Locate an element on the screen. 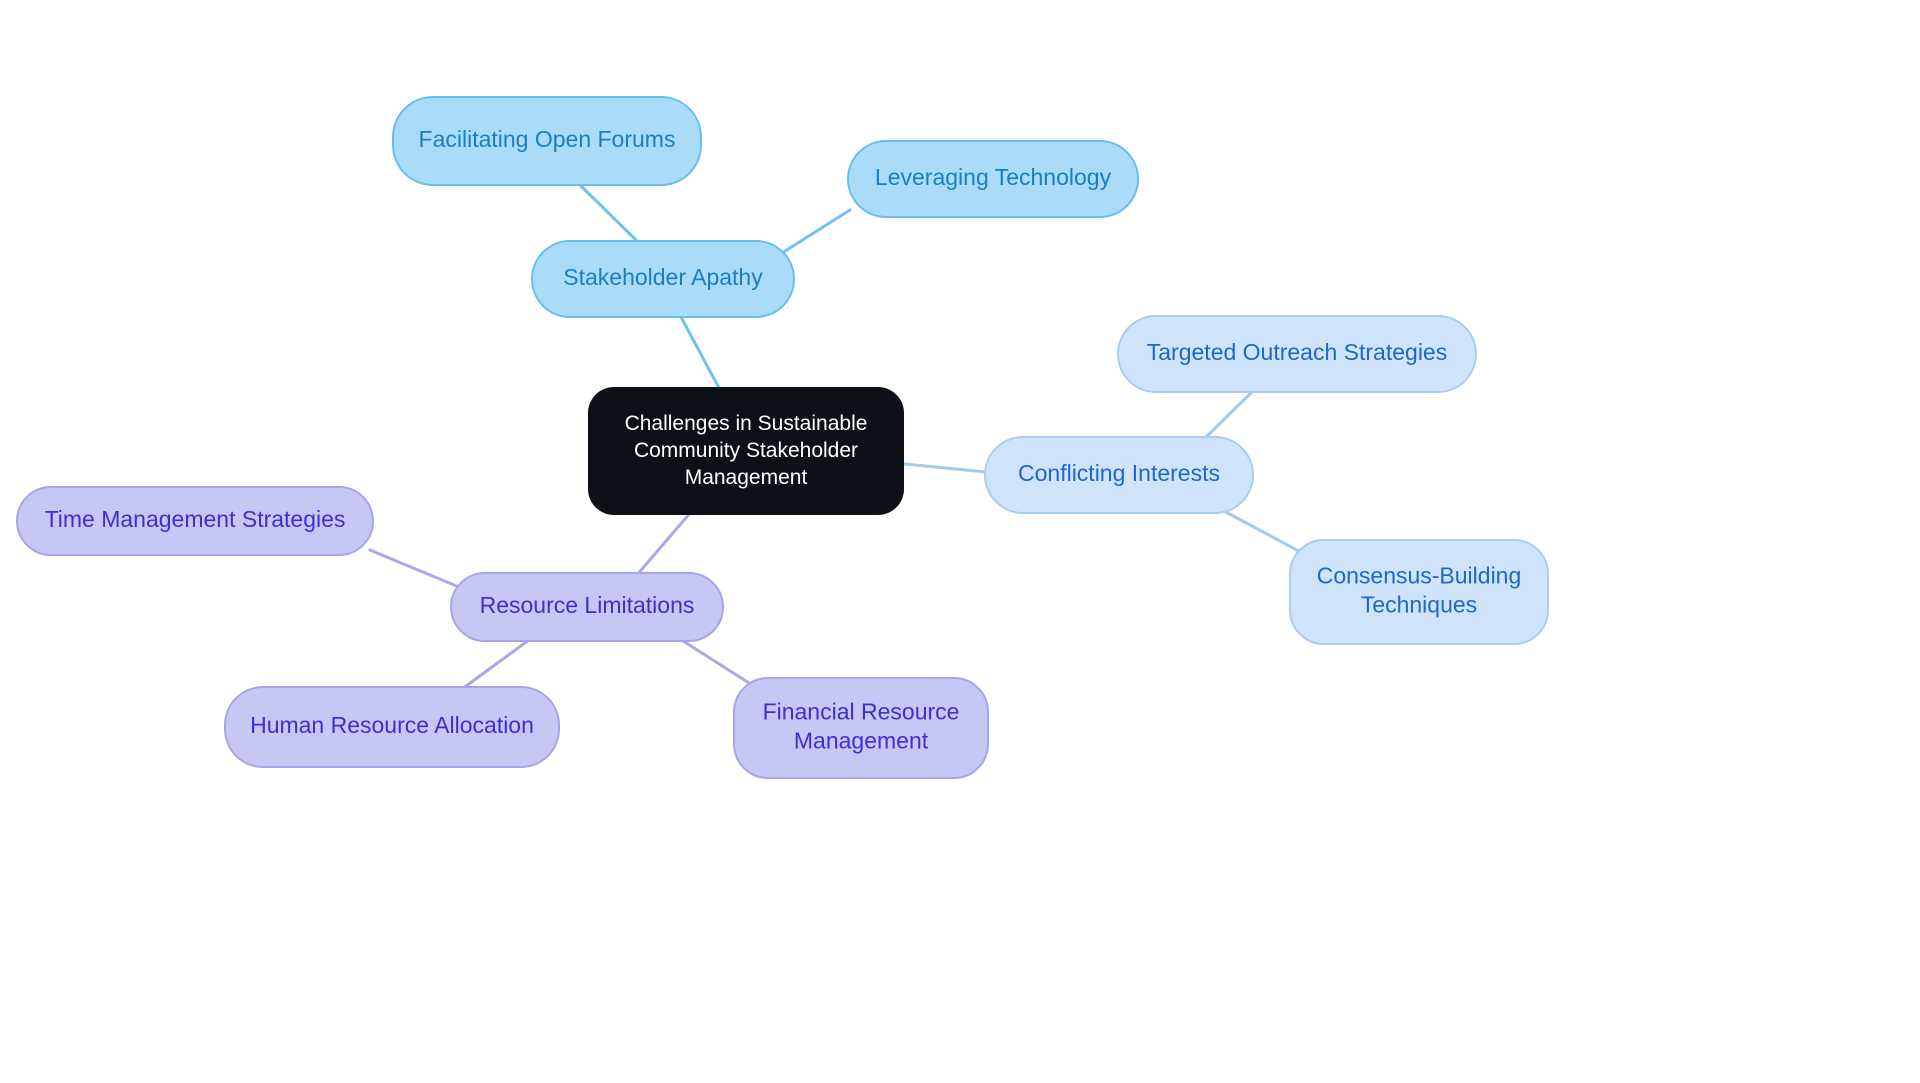 This screenshot has height=1083, width=1920. node-label-resource-limitations: Resource Limitations is located at coordinates (587, 605).